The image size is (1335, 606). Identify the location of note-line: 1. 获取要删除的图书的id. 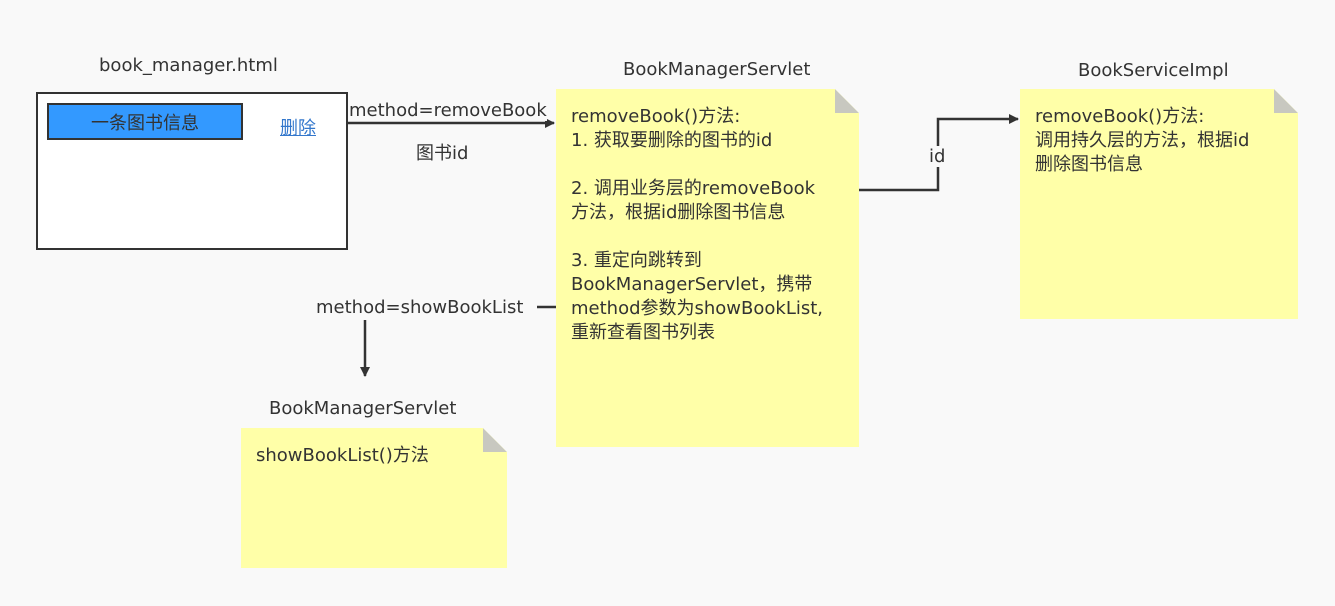
(672, 140).